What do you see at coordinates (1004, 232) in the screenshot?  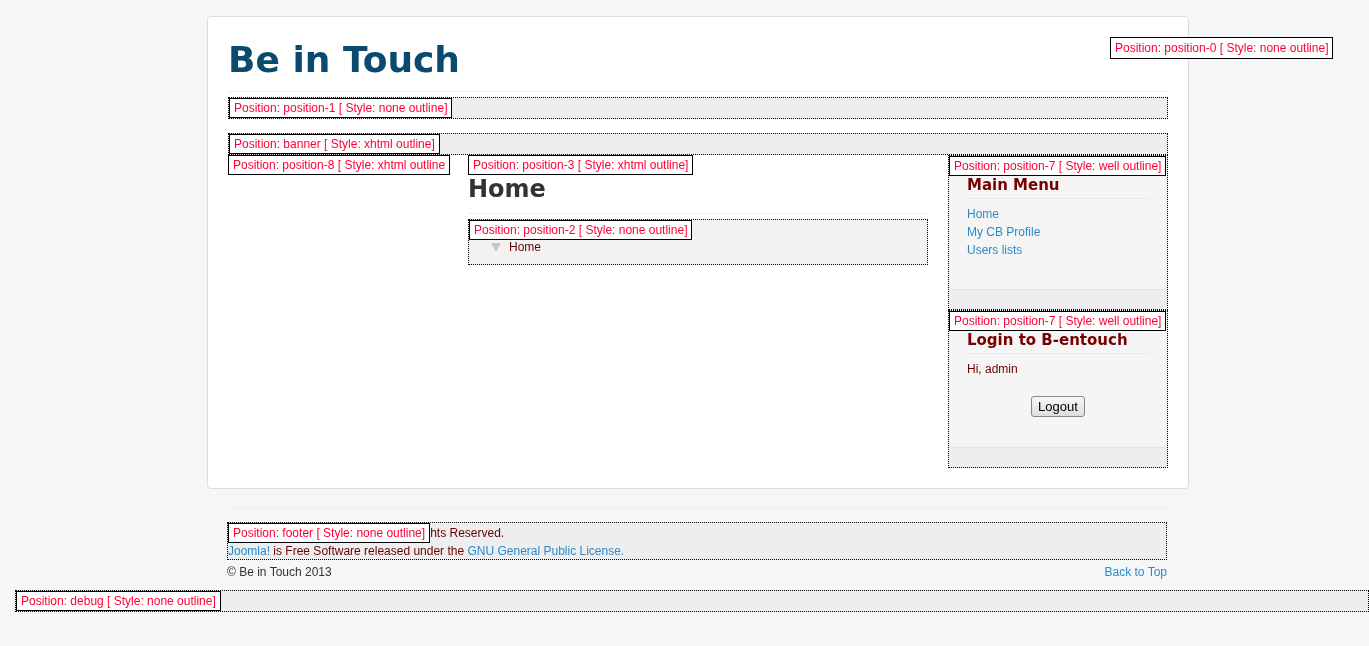 I see `menu-link: My CB Profile` at bounding box center [1004, 232].